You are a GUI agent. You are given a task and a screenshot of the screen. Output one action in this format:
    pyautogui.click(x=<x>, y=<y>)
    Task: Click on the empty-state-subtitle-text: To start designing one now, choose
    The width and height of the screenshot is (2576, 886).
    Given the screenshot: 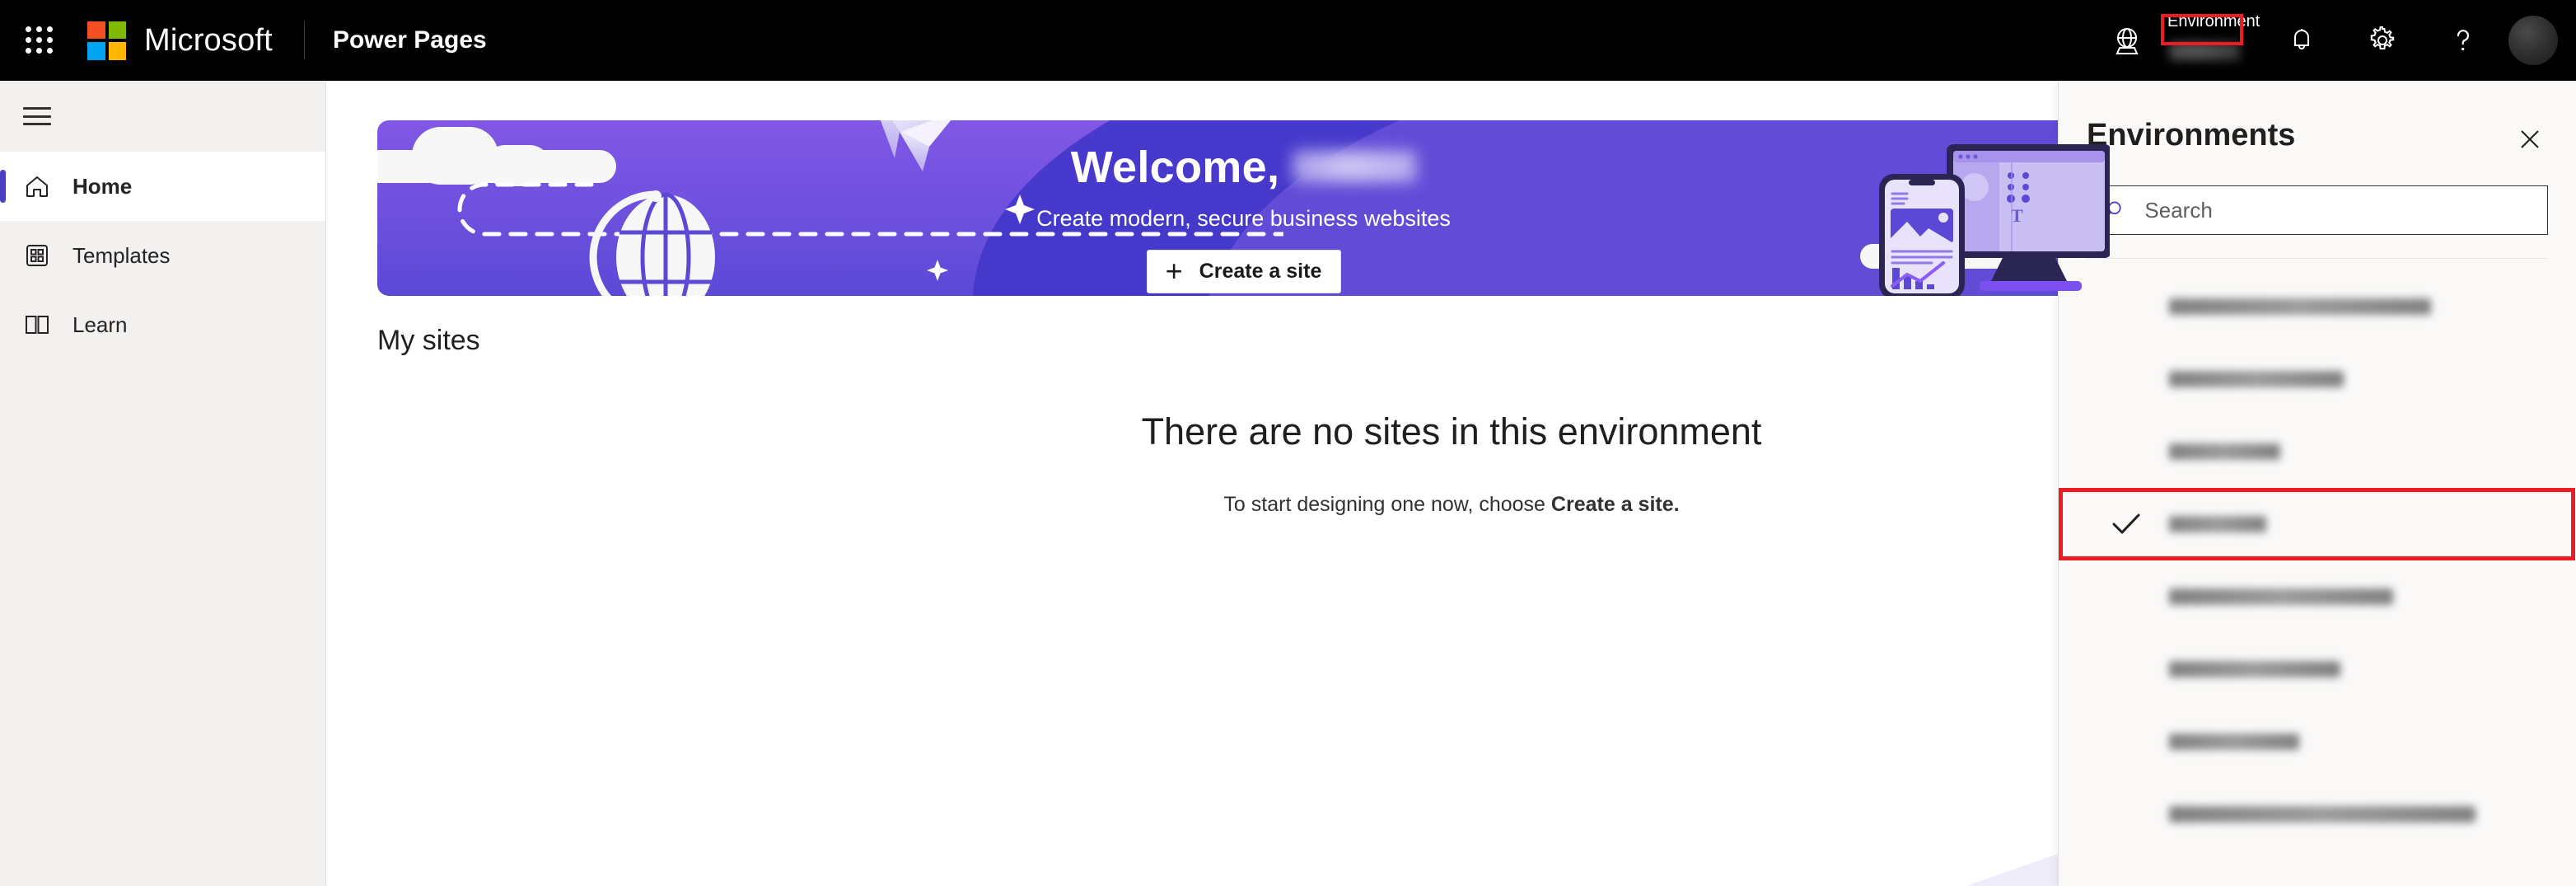 What is the action you would take?
    pyautogui.click(x=1387, y=504)
    